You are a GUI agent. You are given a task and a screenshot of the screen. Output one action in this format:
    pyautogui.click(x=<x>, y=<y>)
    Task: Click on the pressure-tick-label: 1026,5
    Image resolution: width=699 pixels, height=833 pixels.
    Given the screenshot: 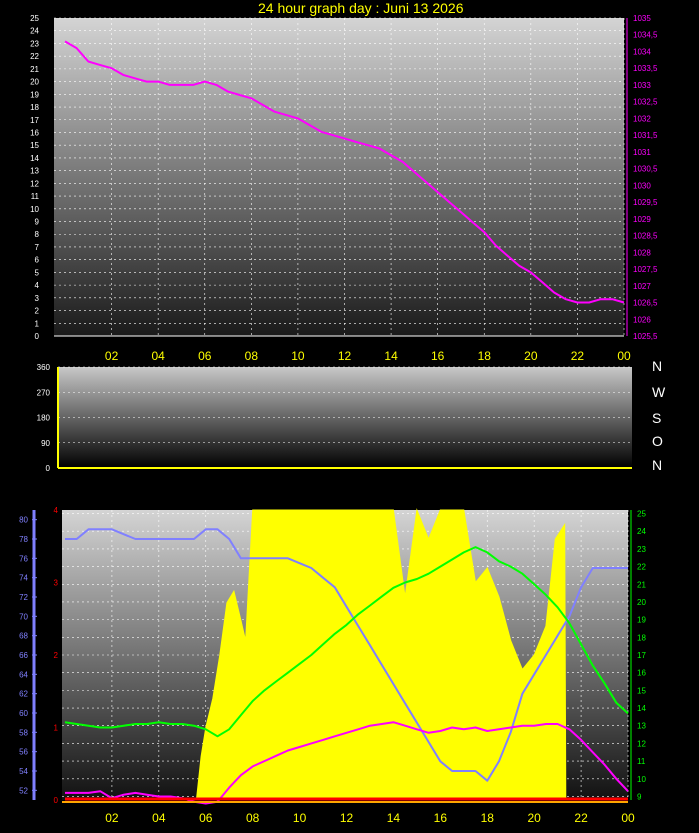 What is the action you would take?
    pyautogui.click(x=645, y=303)
    